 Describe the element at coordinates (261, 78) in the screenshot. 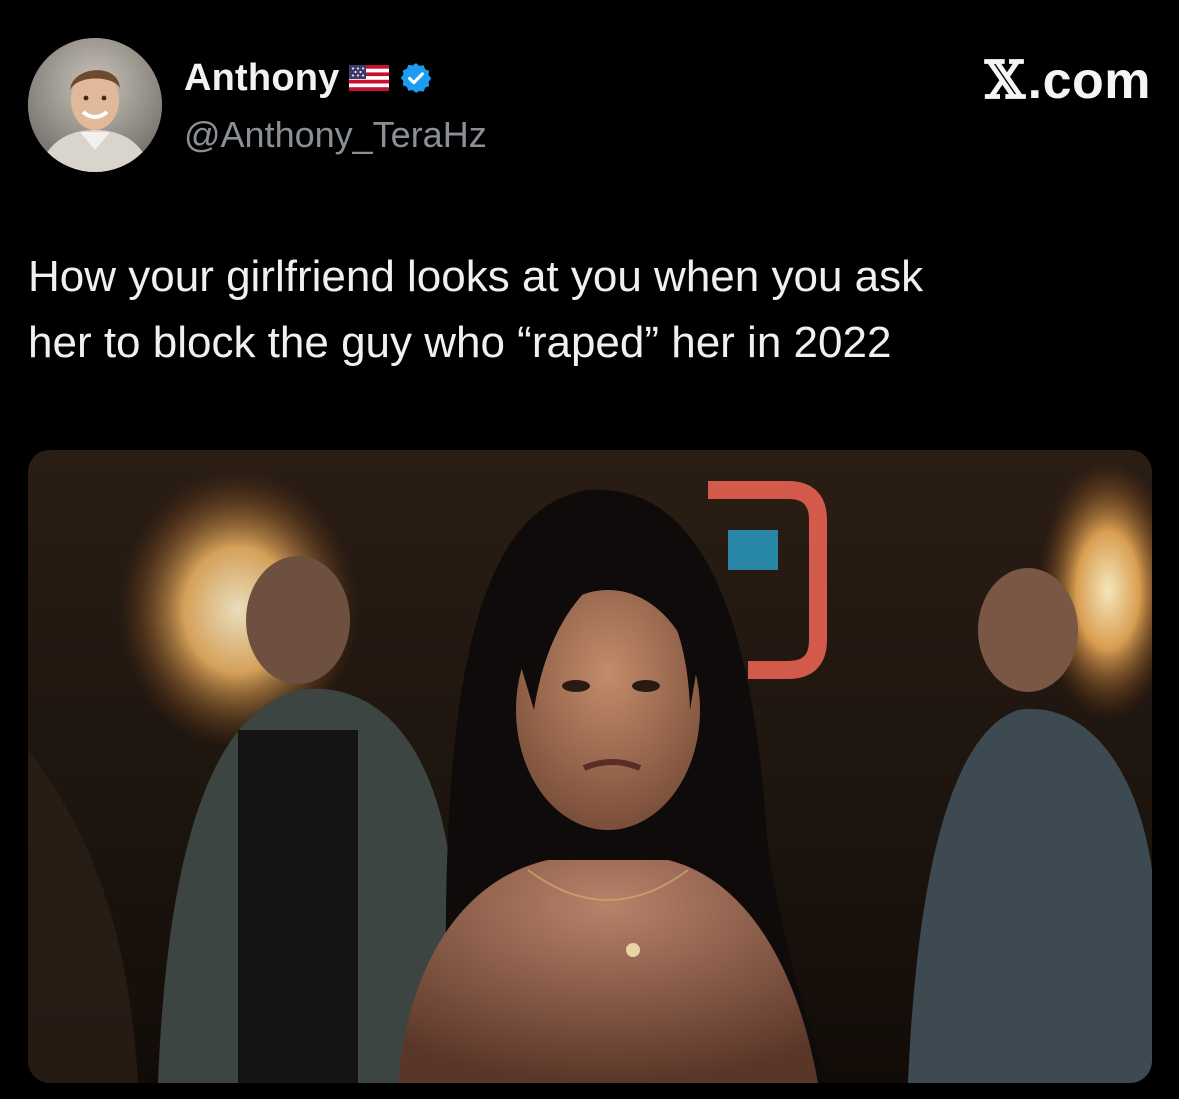

I see `author-display-name: Anthony` at that location.